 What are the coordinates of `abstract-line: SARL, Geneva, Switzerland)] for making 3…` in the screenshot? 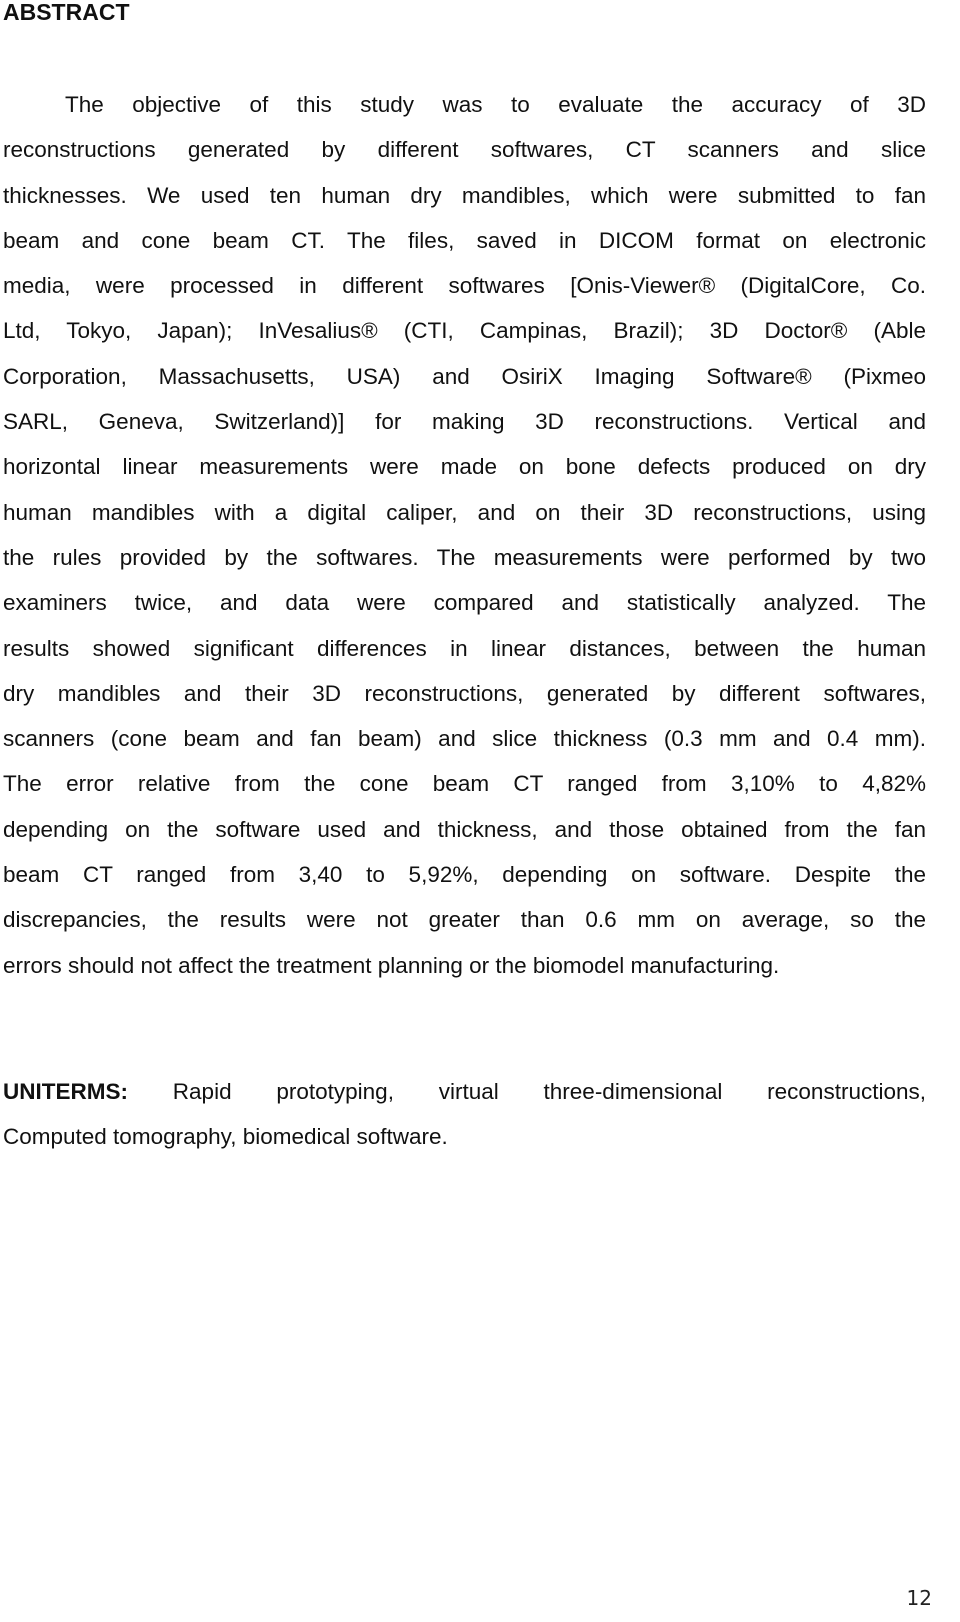 It's located at (464, 422).